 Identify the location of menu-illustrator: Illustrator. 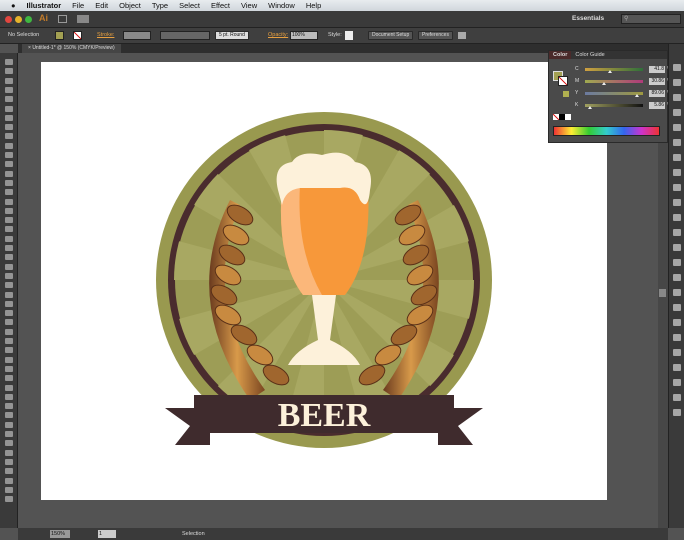
(44, 5).